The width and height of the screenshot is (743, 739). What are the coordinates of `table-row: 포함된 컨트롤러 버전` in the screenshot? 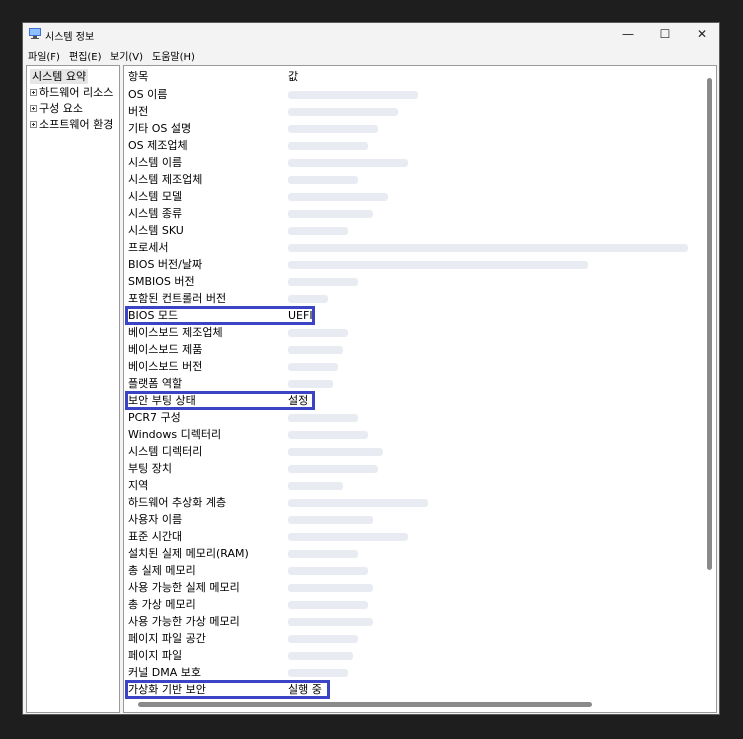 It's located at (408, 298).